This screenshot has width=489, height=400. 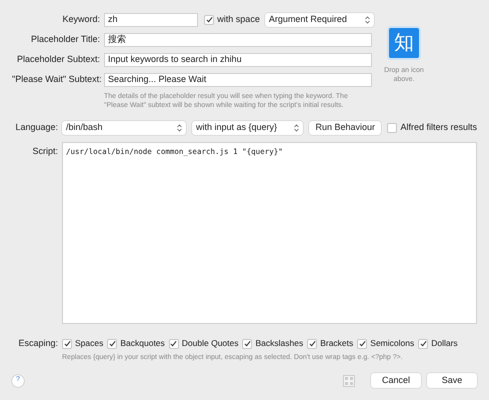 I want to click on field-label: Language:, so click(x=36, y=127).